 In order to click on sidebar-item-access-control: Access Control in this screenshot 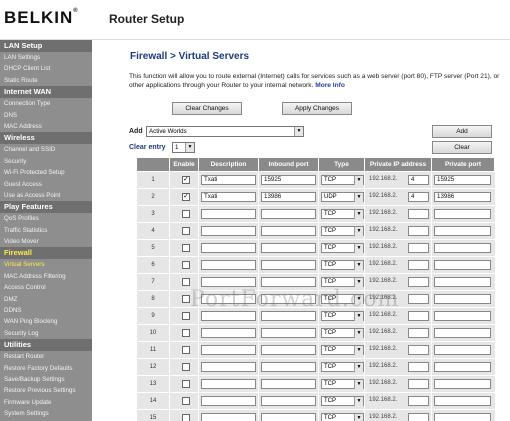, I will do `click(46, 287)`.